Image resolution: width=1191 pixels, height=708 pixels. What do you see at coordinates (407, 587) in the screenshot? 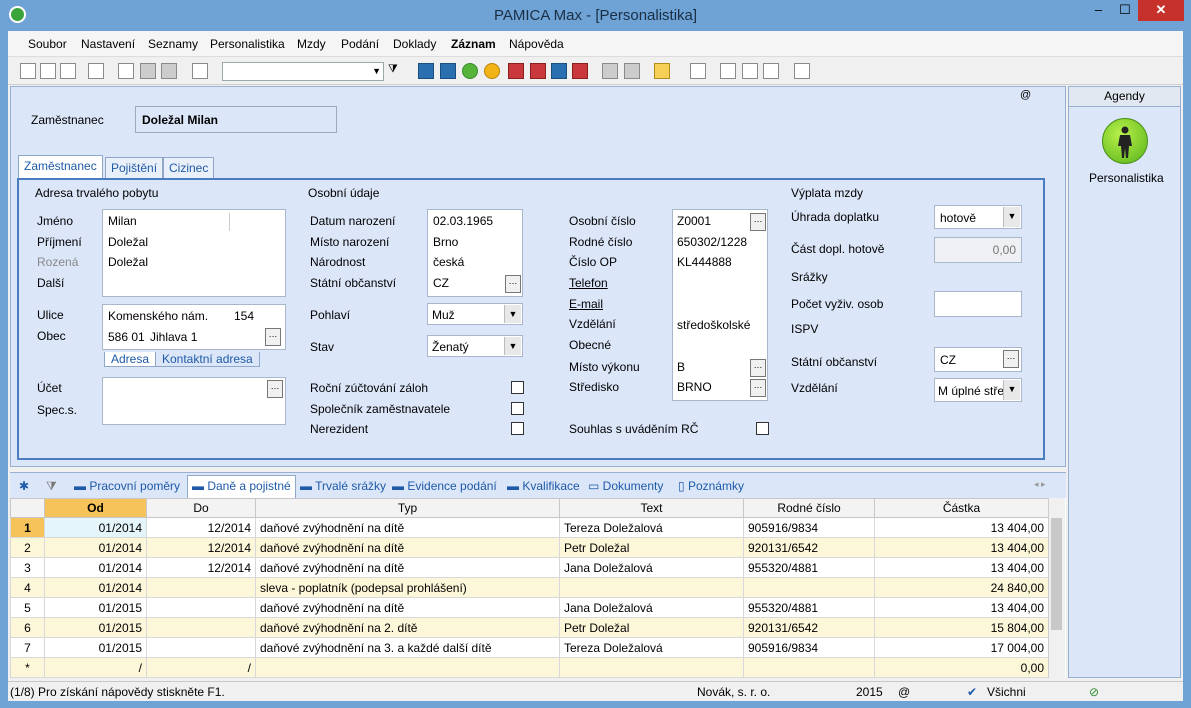
I see `cell-typ: sleva - poplatník (podepsal prohlášení)` at bounding box center [407, 587].